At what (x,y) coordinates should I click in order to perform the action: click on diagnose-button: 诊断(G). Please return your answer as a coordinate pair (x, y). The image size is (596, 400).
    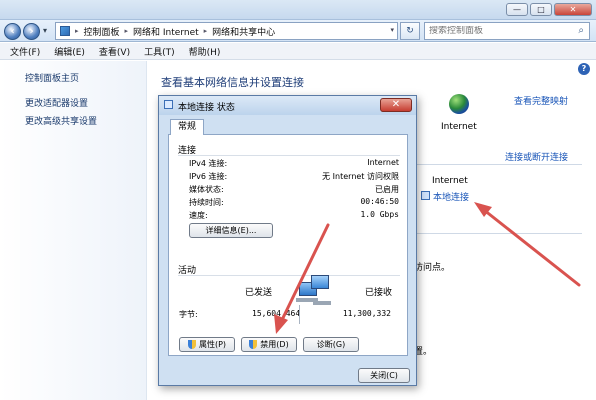
    Looking at the image, I should click on (331, 344).